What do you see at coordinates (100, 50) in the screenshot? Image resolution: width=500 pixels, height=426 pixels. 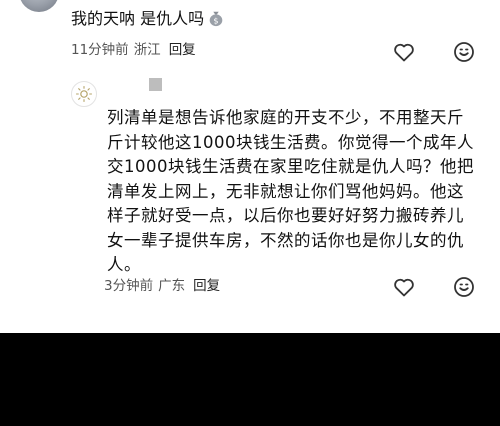 I see `comment-1-time: 11分钟前` at bounding box center [100, 50].